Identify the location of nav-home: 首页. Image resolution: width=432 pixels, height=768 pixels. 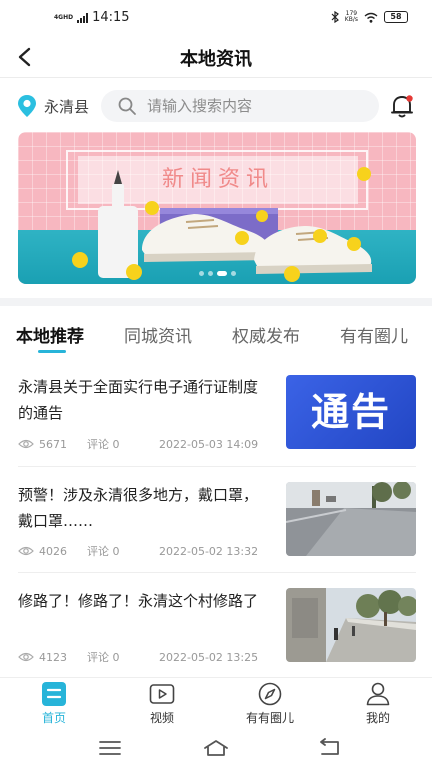
(54, 704).